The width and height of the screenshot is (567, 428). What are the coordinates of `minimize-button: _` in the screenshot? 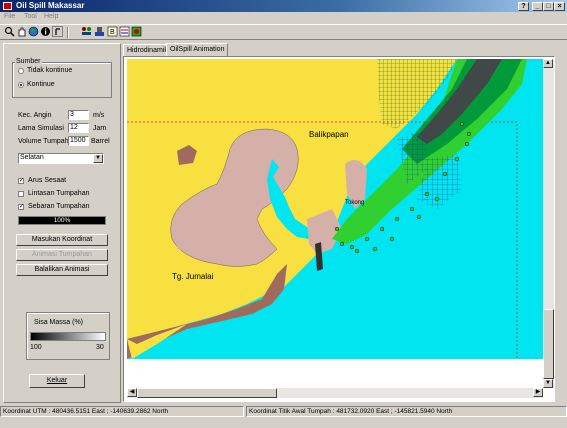 It's located at (537, 6).